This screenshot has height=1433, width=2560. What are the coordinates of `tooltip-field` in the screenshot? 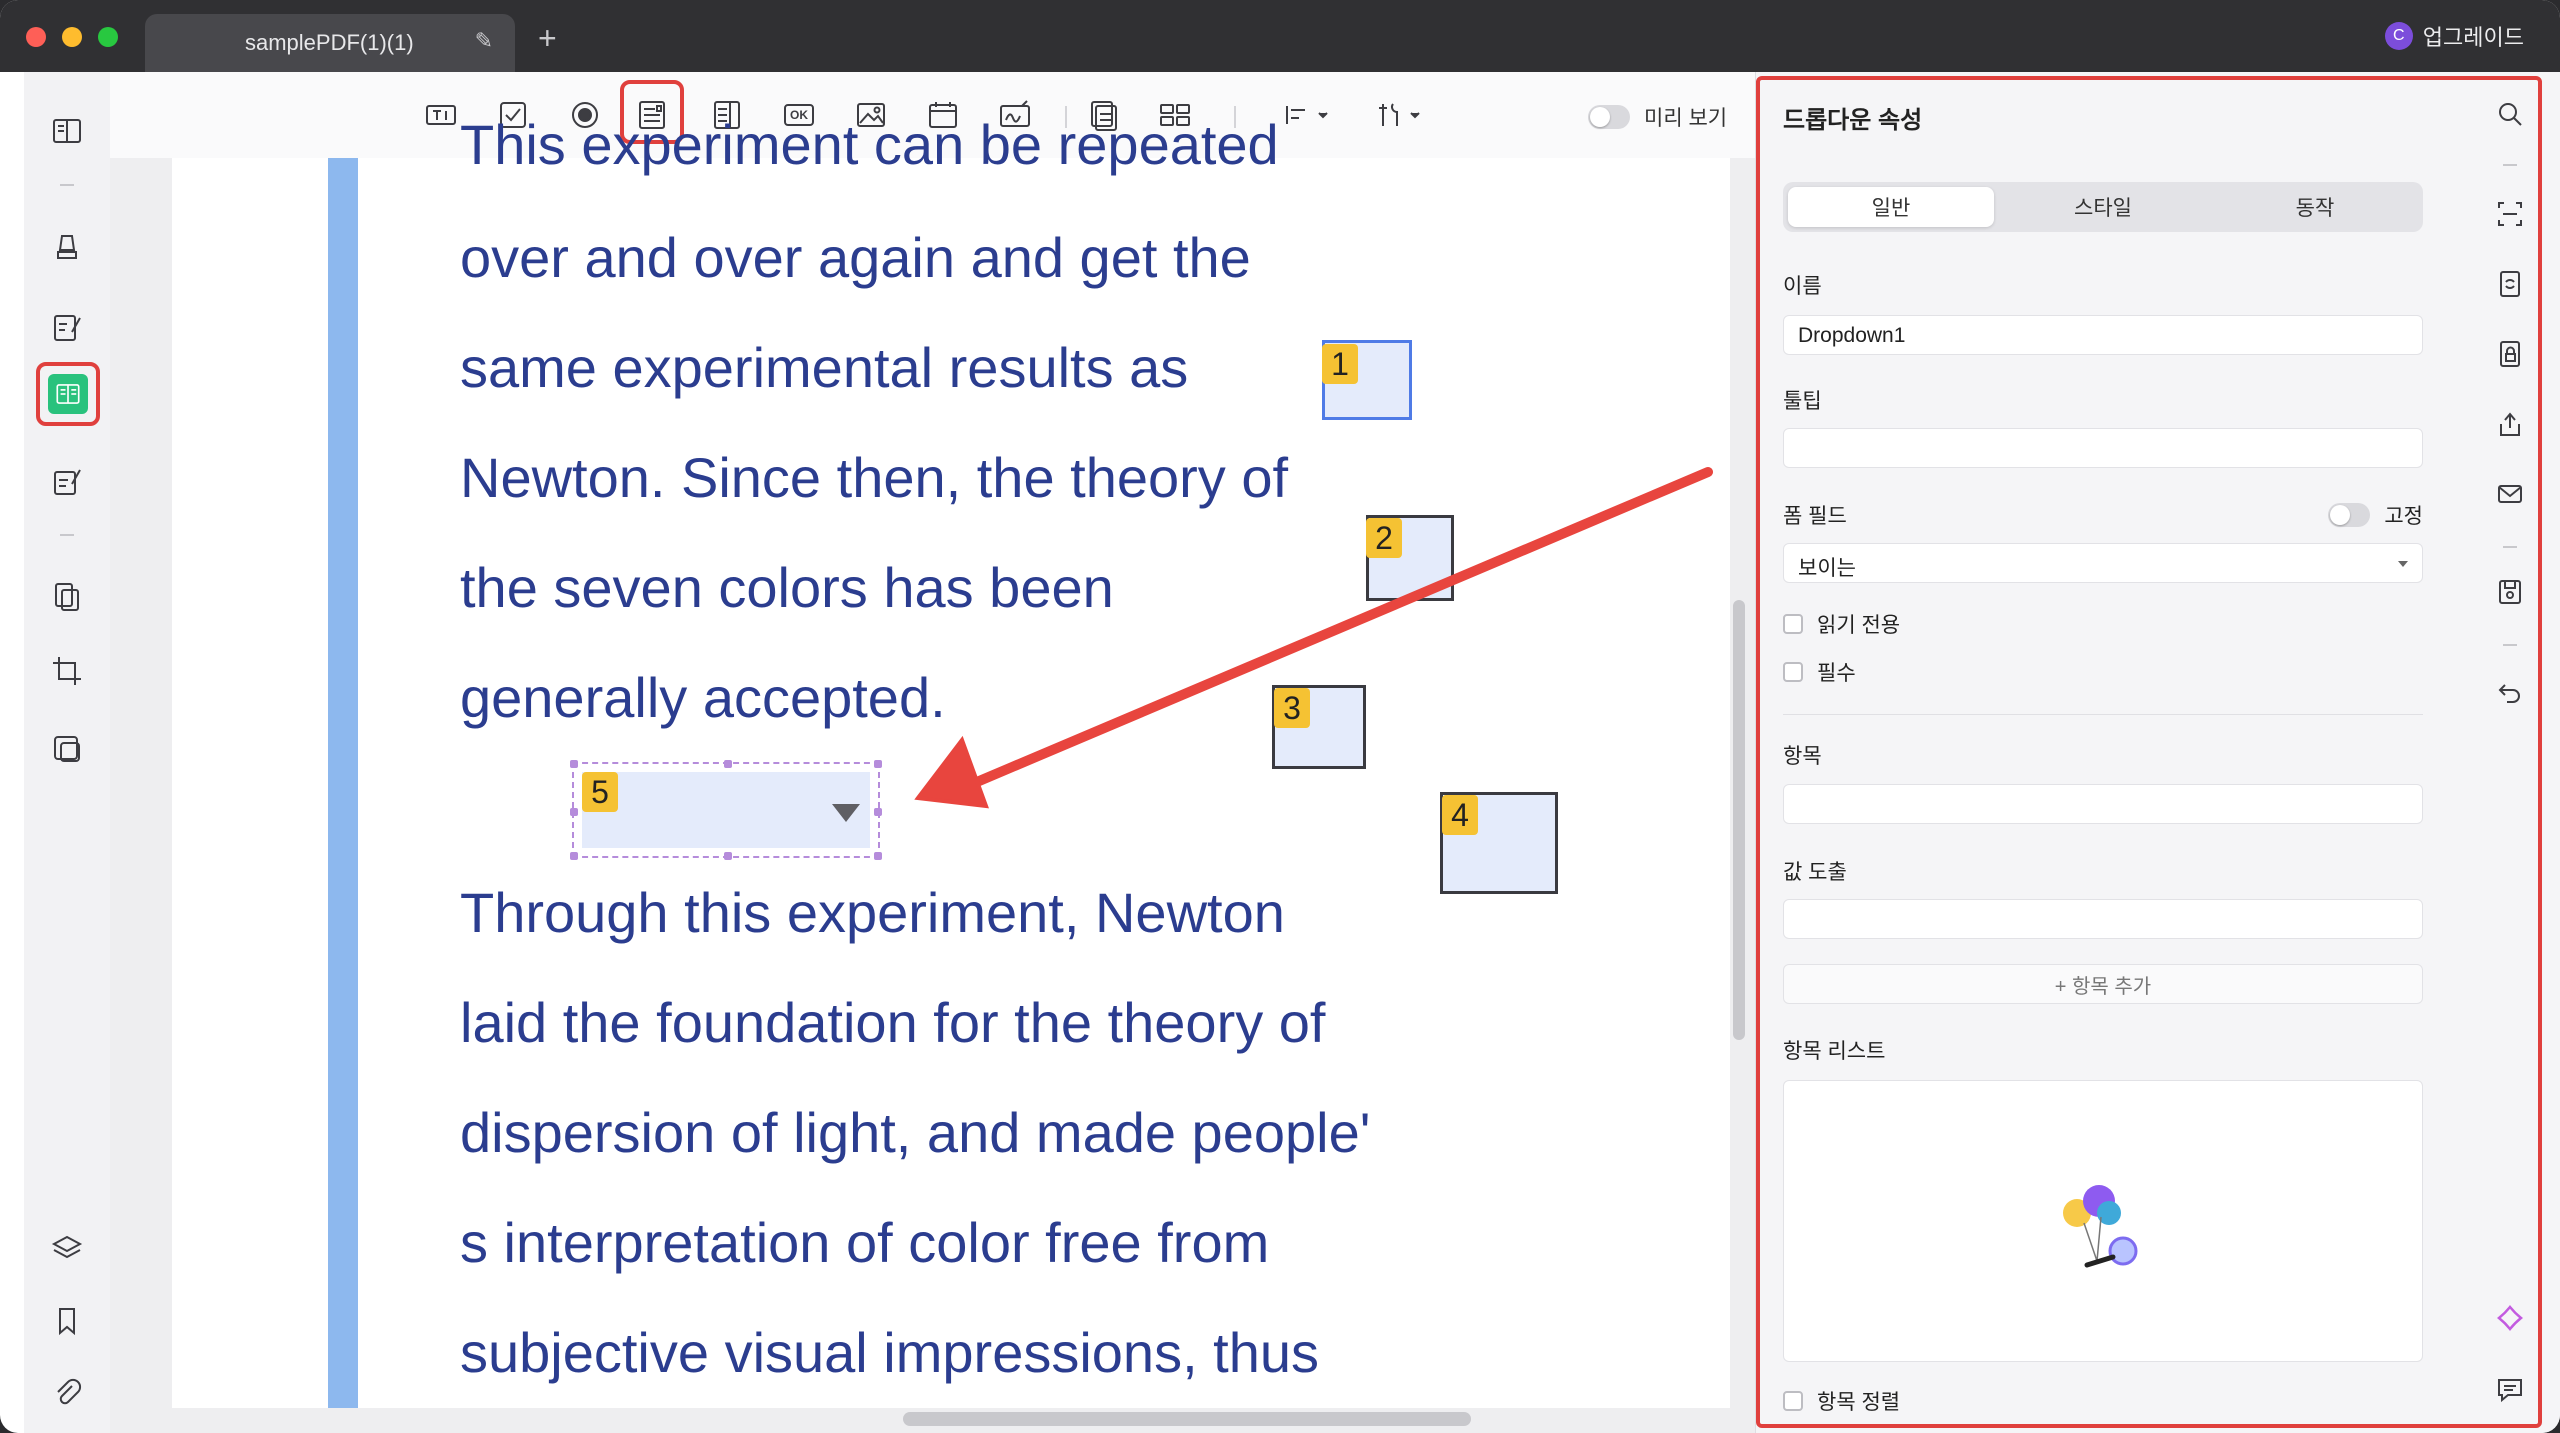 It's located at (2103, 448).